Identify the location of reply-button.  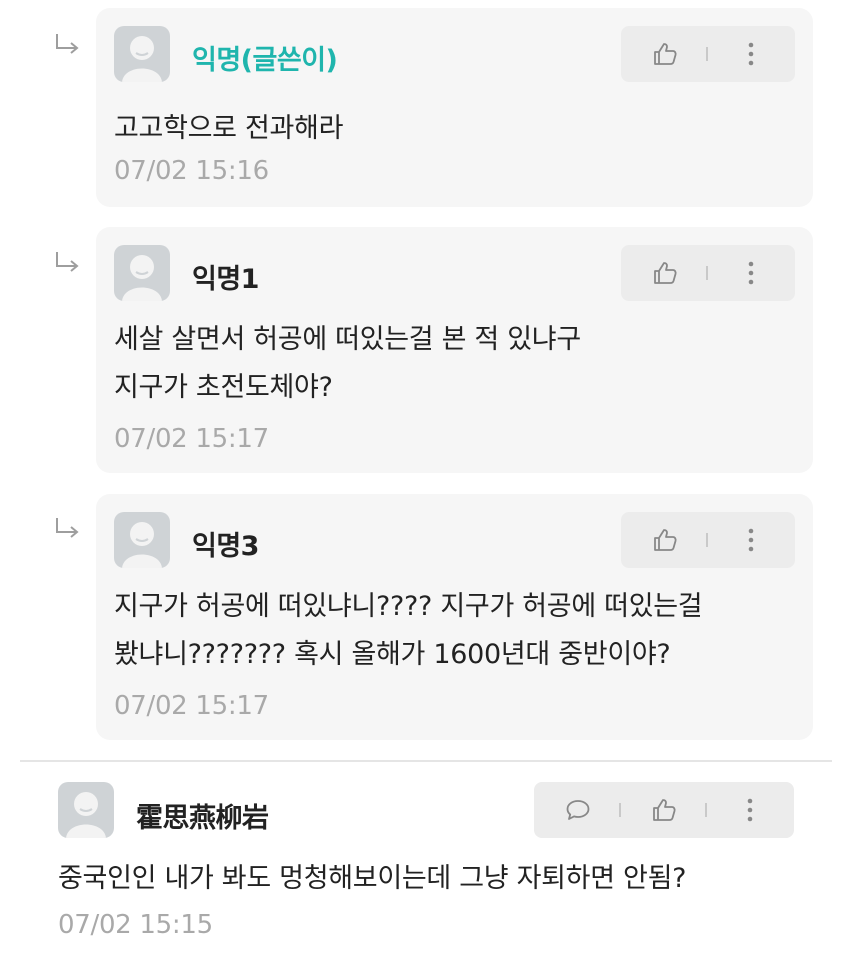
(578, 810).